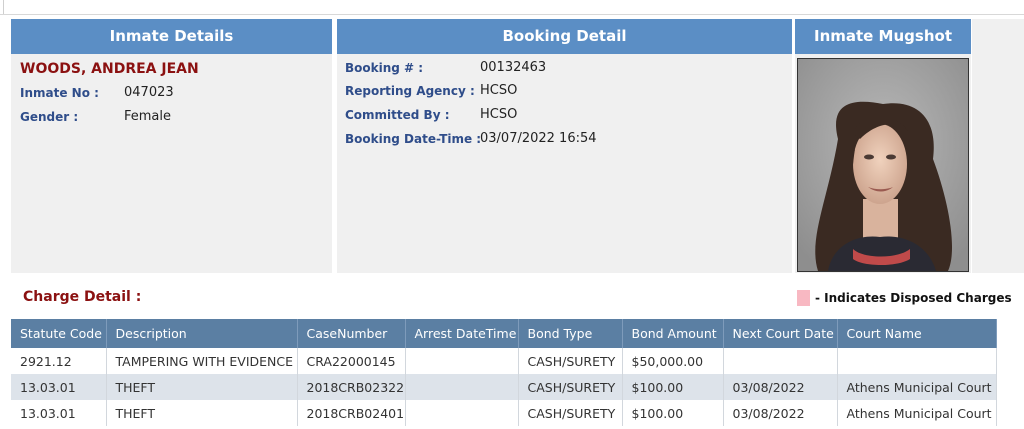 The height and width of the screenshot is (429, 1024). What do you see at coordinates (673, 361) in the screenshot?
I see `cell-bond-amount: $50,000.00` at bounding box center [673, 361].